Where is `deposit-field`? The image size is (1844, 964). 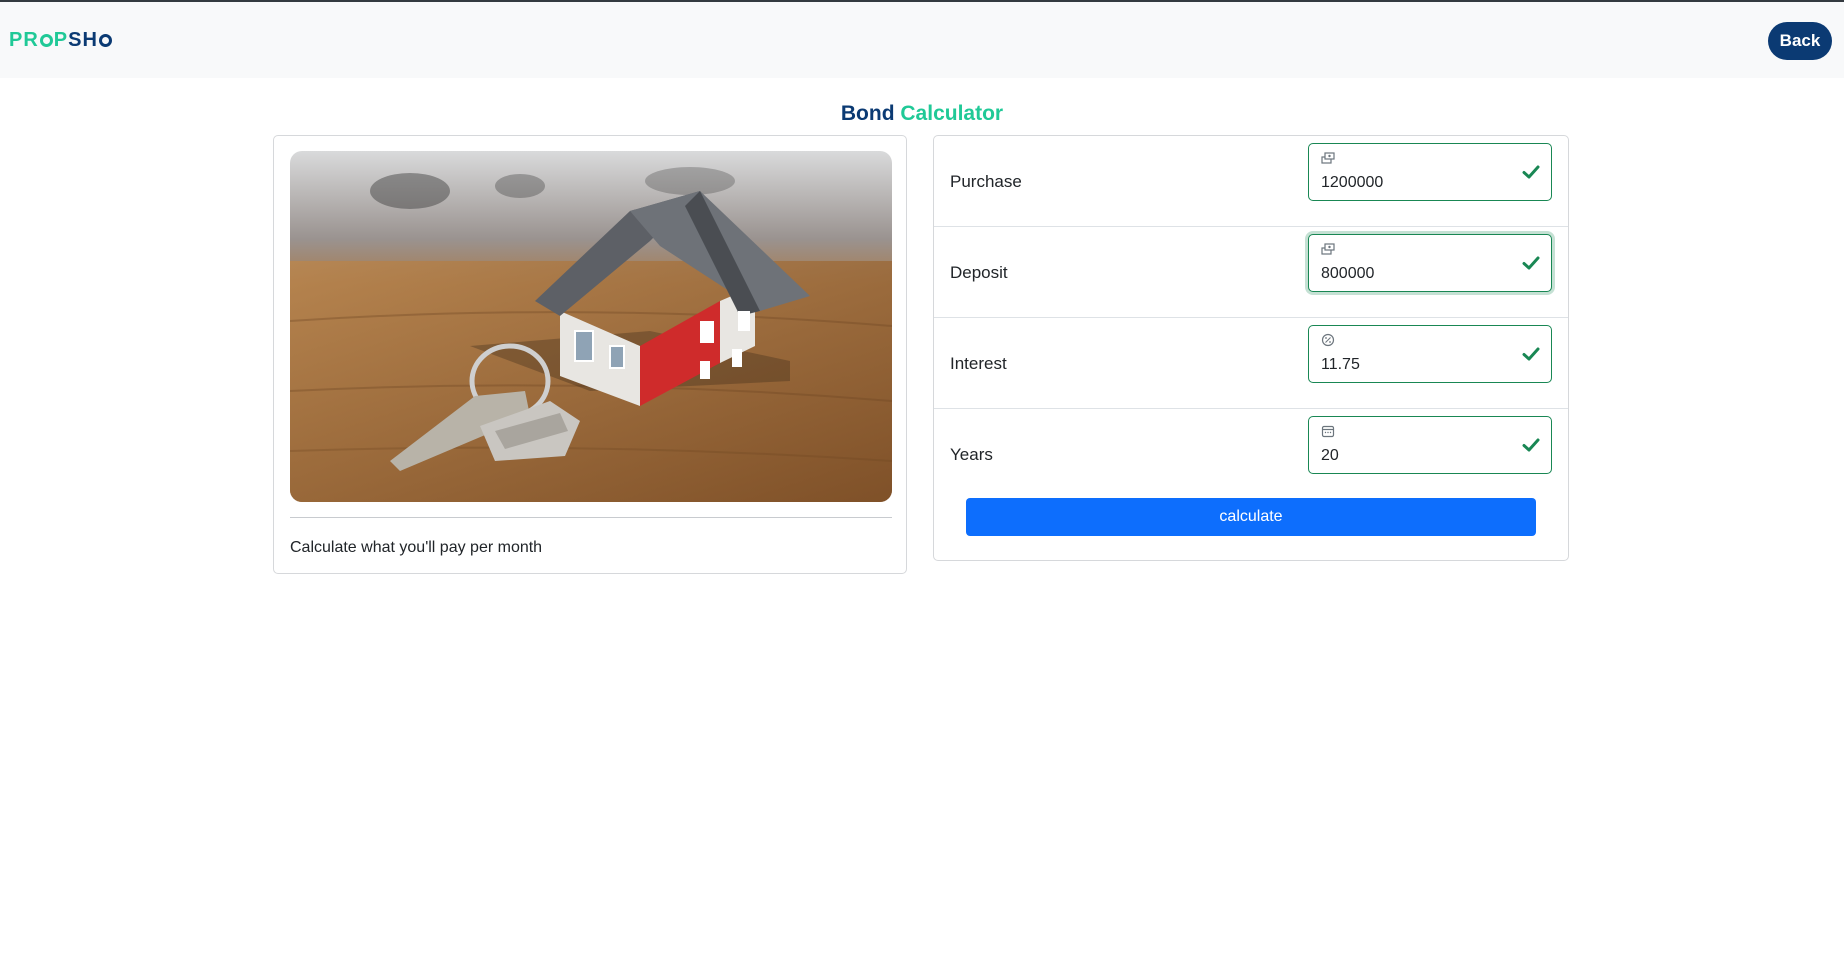
deposit-field is located at coordinates (1430, 263).